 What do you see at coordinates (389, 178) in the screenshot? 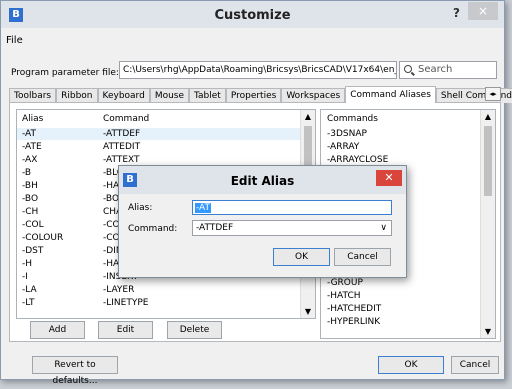
I see `dialog-close-button: ✕` at bounding box center [389, 178].